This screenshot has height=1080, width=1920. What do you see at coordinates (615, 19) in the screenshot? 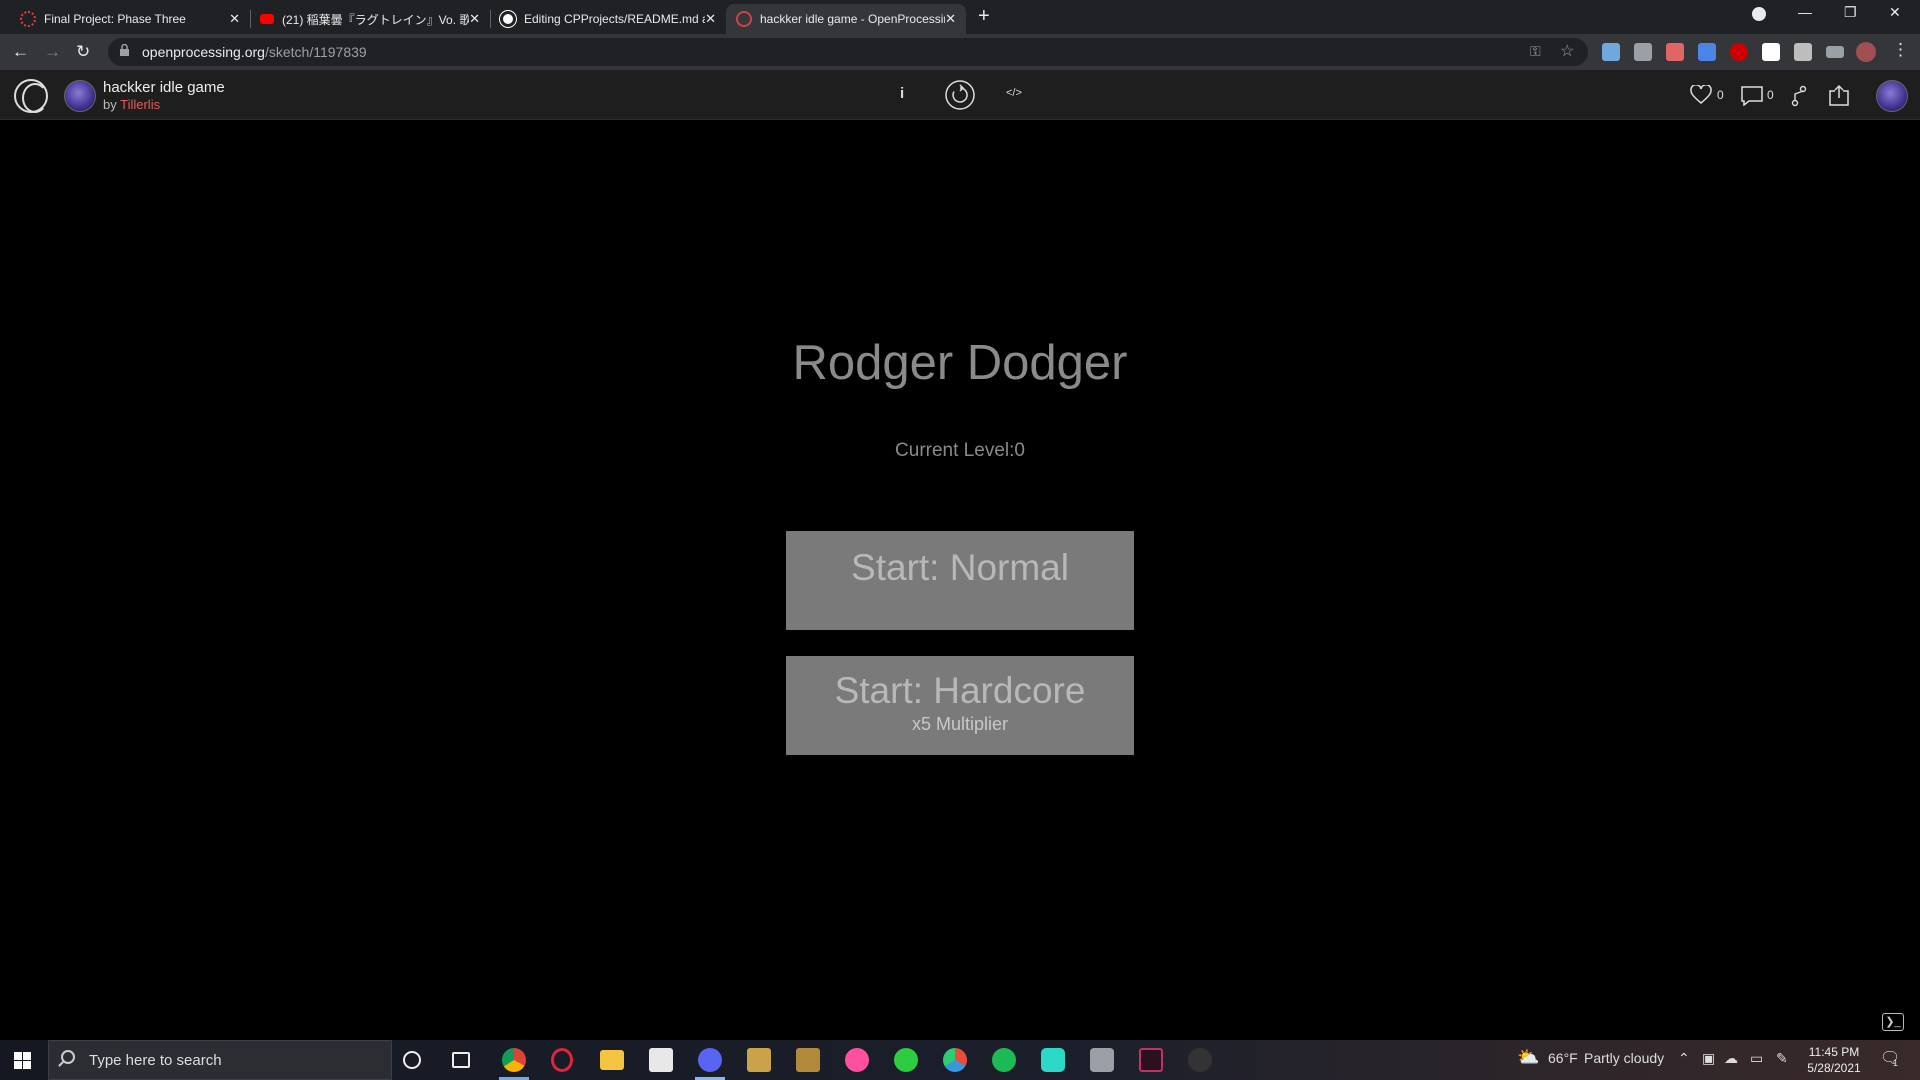
I see `tab-title: Editing CPProjects/README.md at` at bounding box center [615, 19].